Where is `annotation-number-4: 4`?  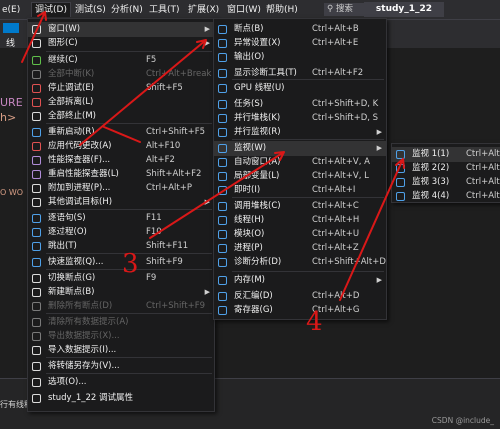 annotation-number-4: 4 is located at coordinates (314, 322).